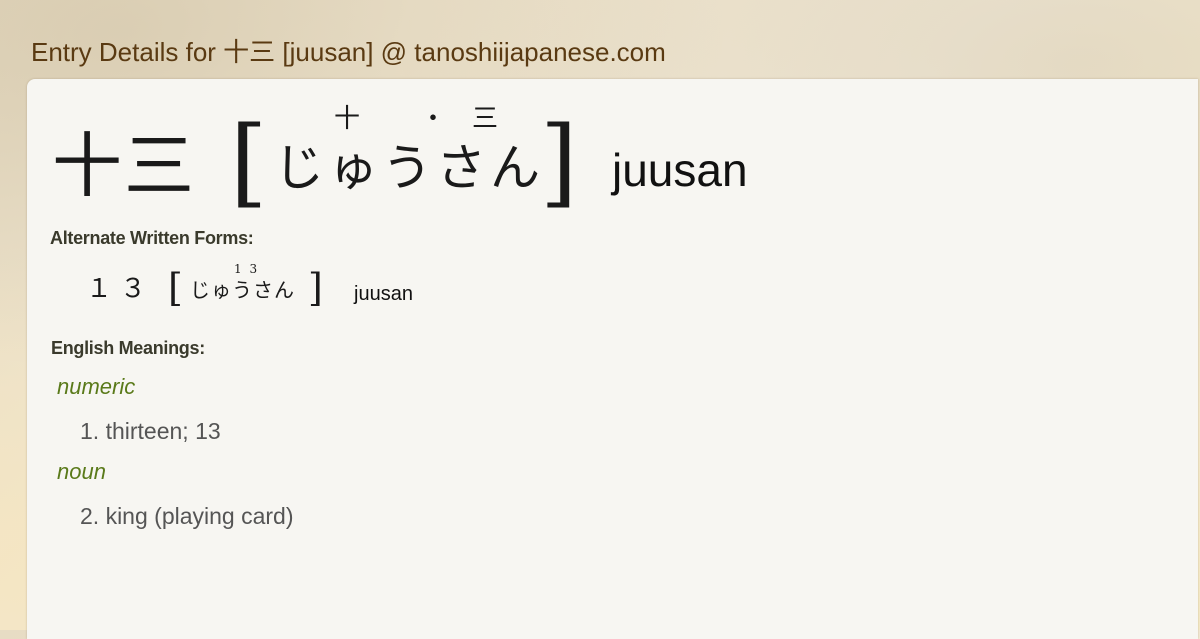  Describe the element at coordinates (242, 290) in the screenshot. I see `alternate-reading: じゅうさん` at that location.